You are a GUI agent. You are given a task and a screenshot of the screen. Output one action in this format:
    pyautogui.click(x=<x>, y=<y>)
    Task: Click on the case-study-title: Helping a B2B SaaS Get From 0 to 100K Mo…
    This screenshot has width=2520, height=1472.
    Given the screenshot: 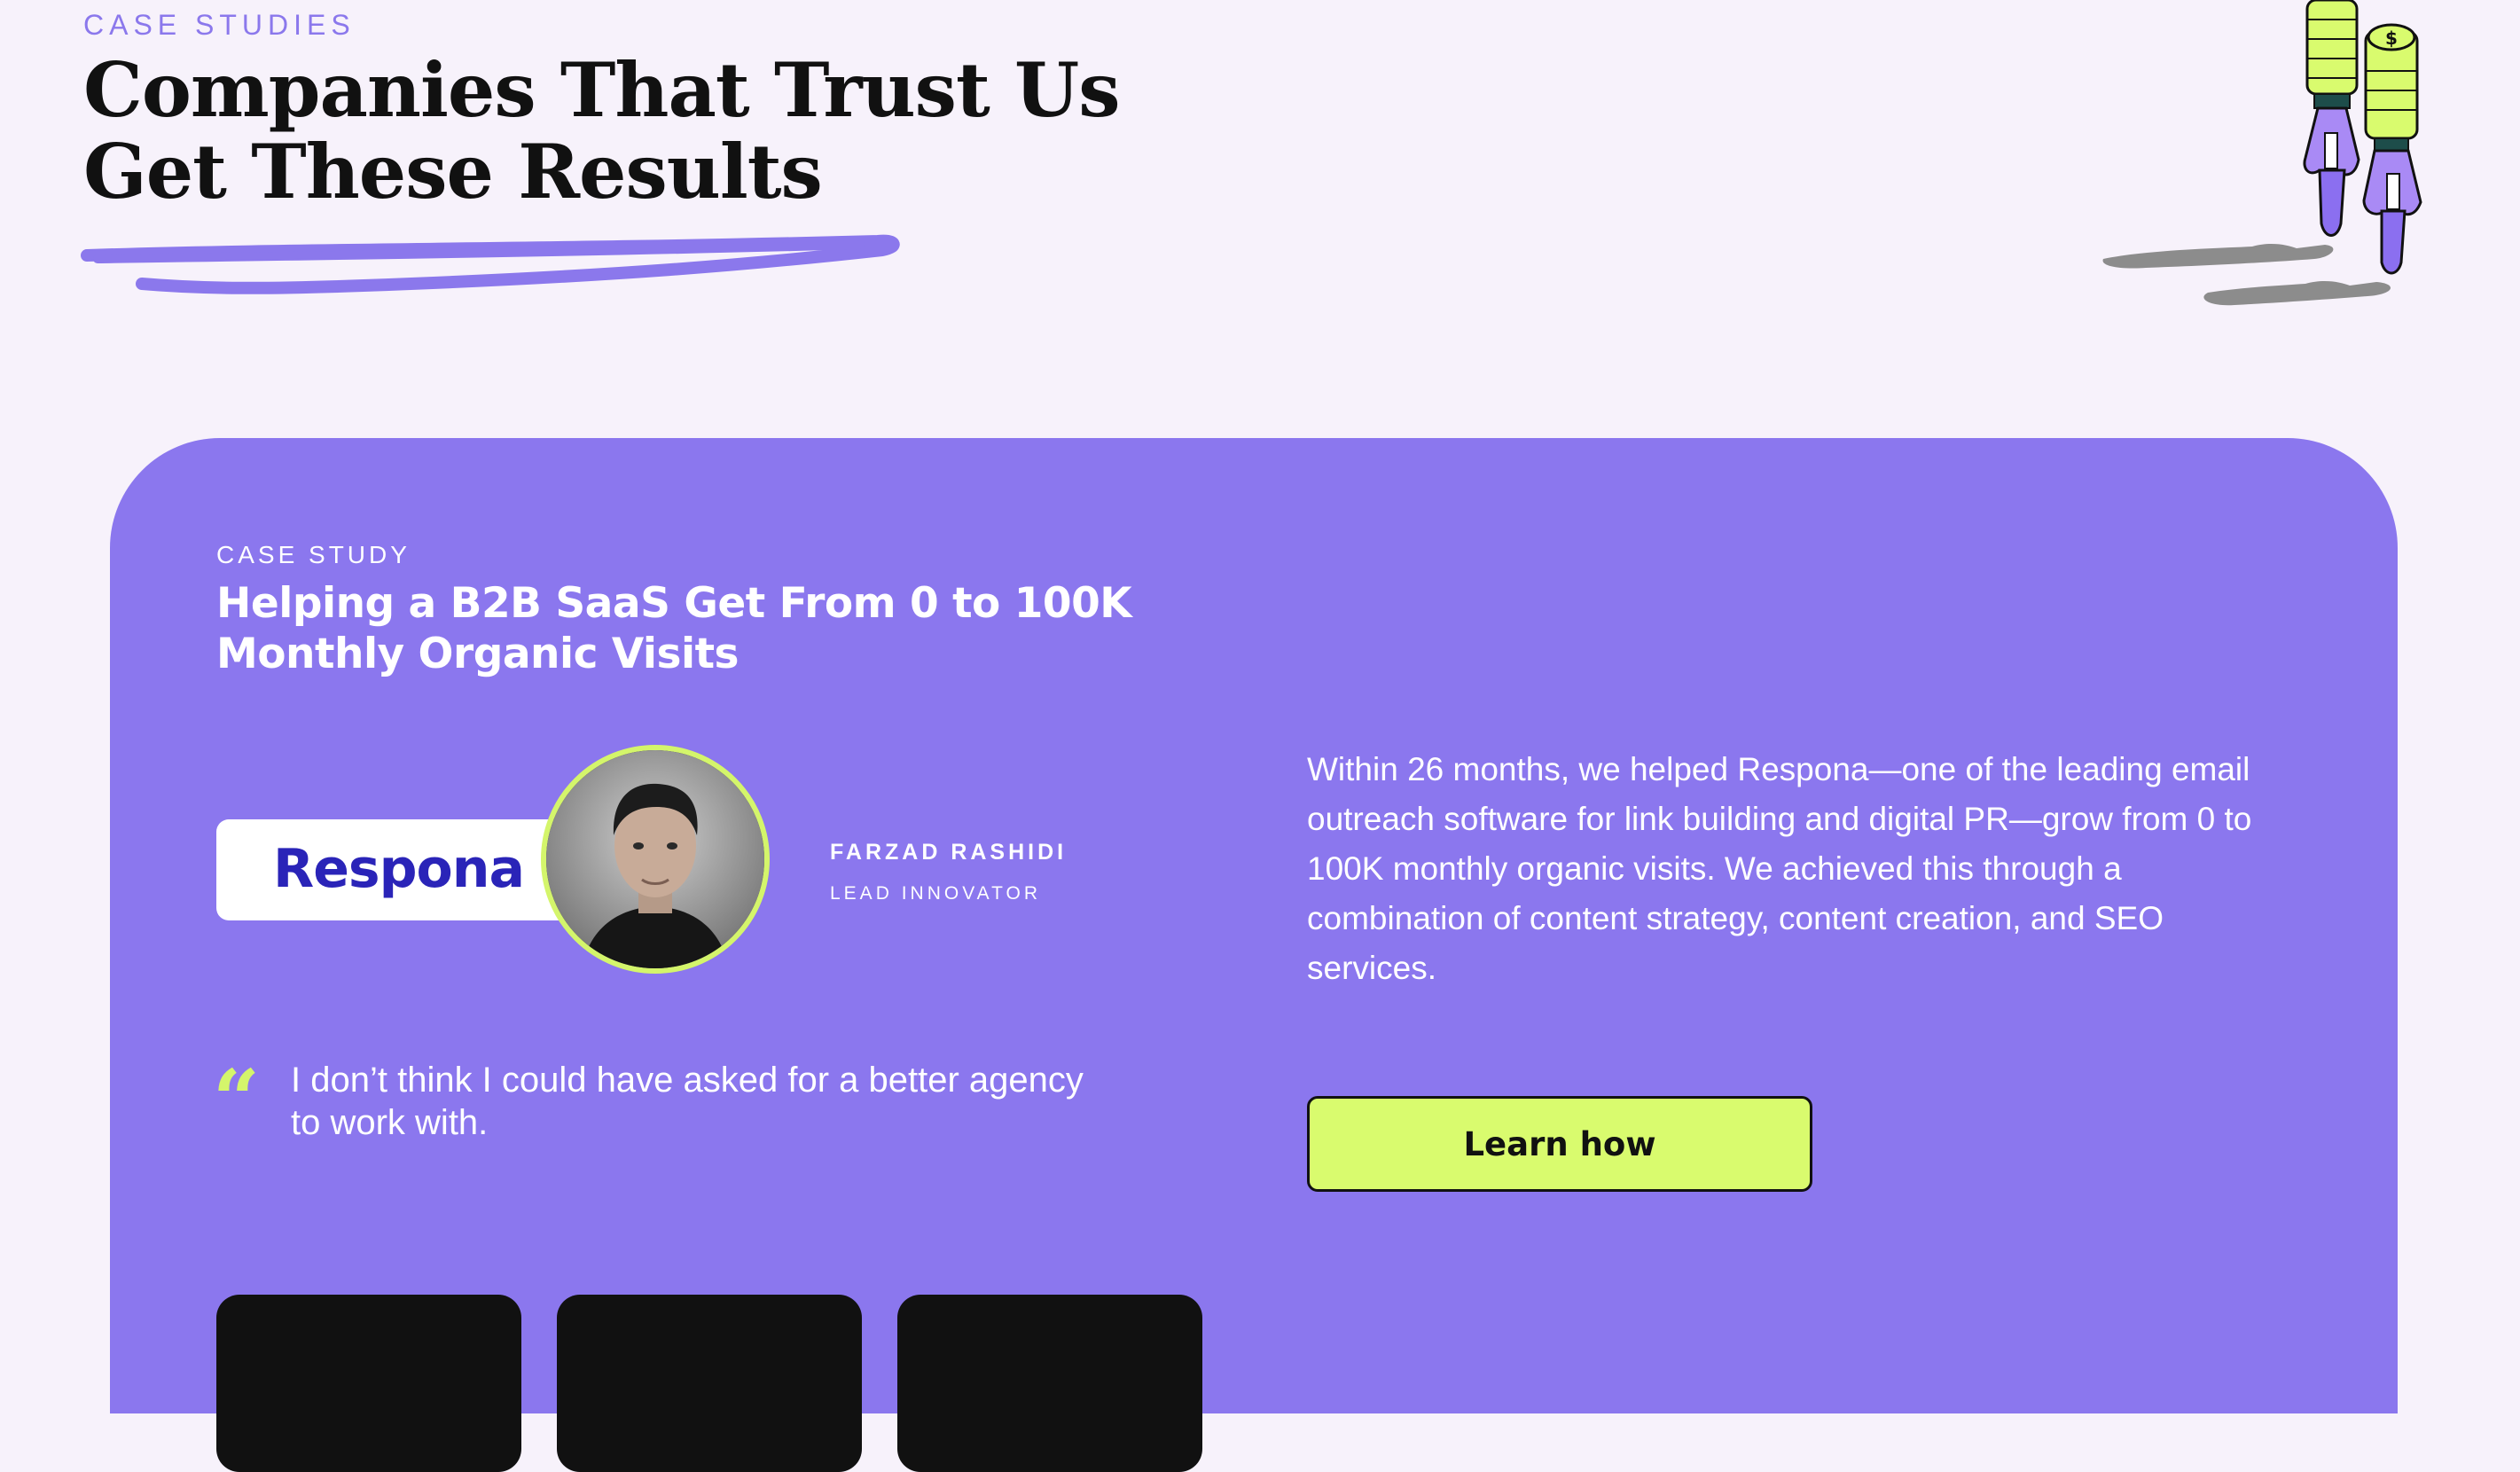 What is the action you would take?
    pyautogui.click(x=674, y=628)
    